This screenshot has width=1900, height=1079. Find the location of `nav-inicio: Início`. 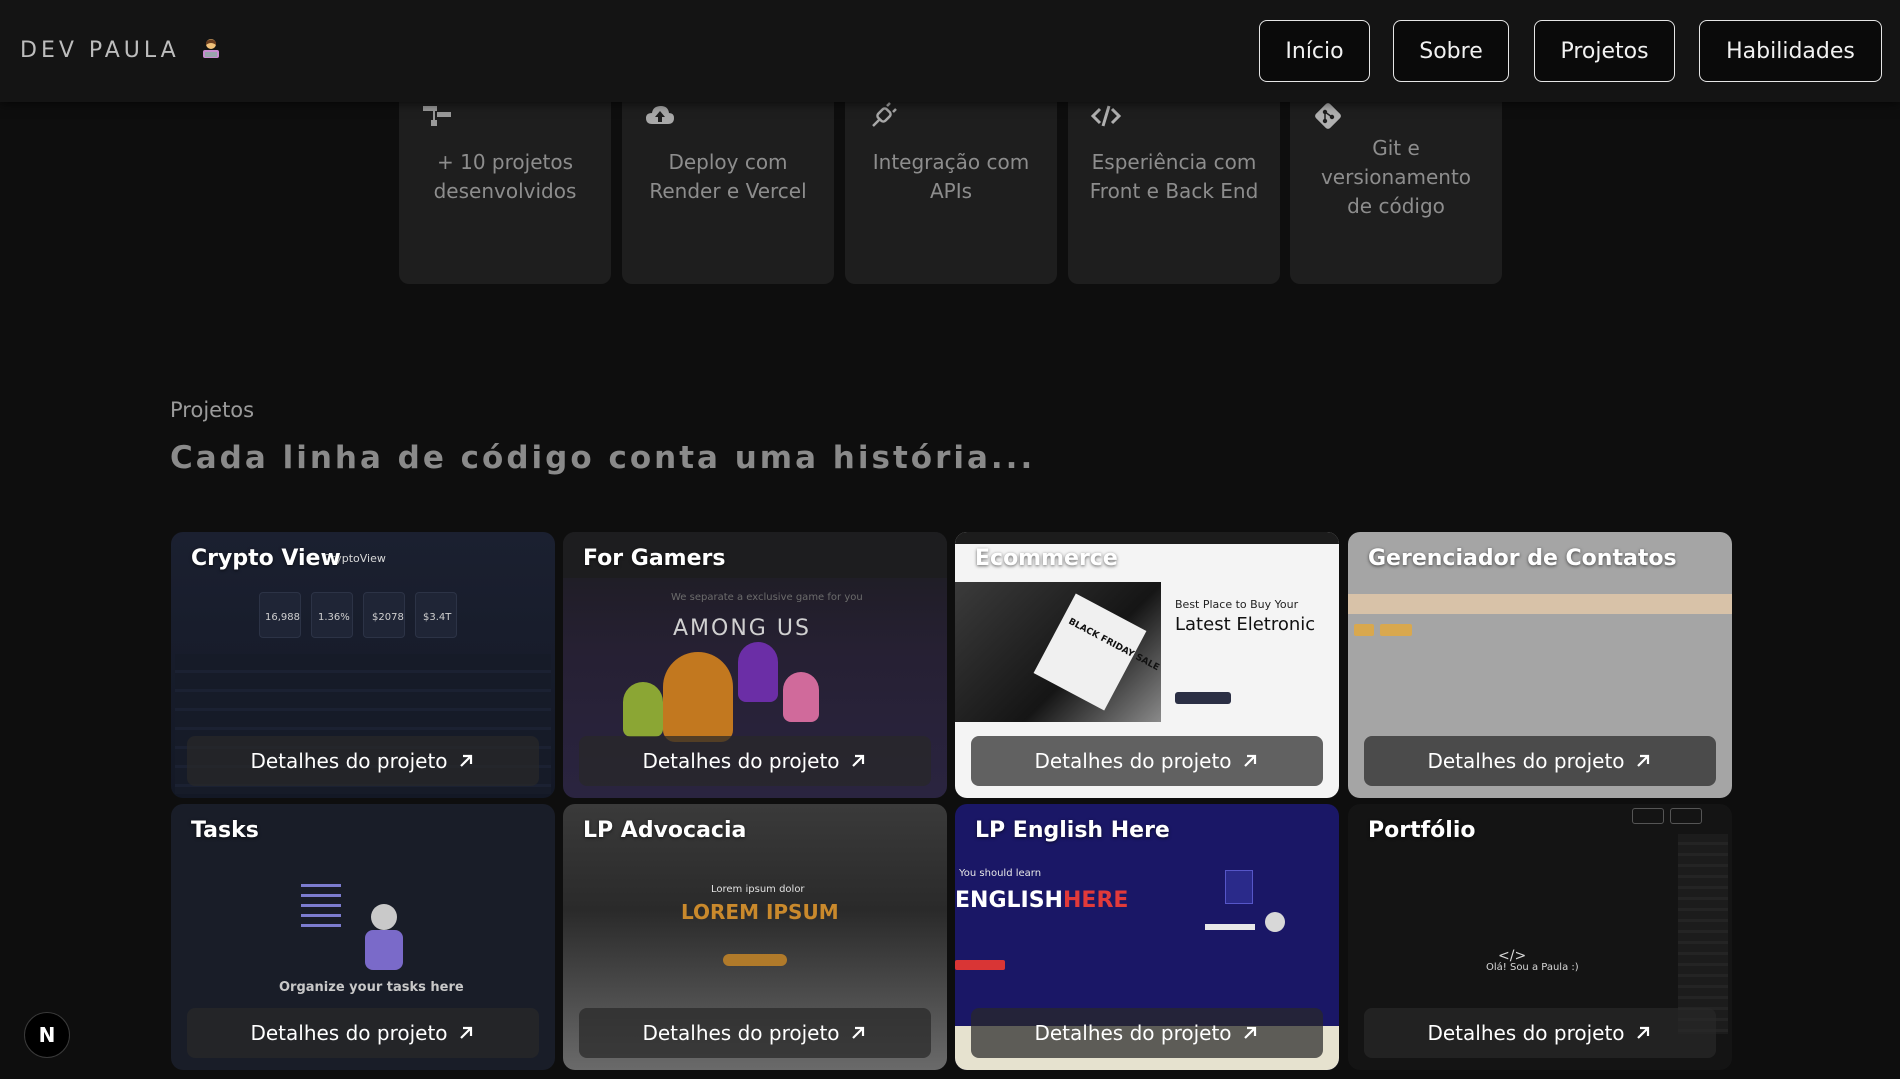

nav-inicio: Início is located at coordinates (1314, 51).